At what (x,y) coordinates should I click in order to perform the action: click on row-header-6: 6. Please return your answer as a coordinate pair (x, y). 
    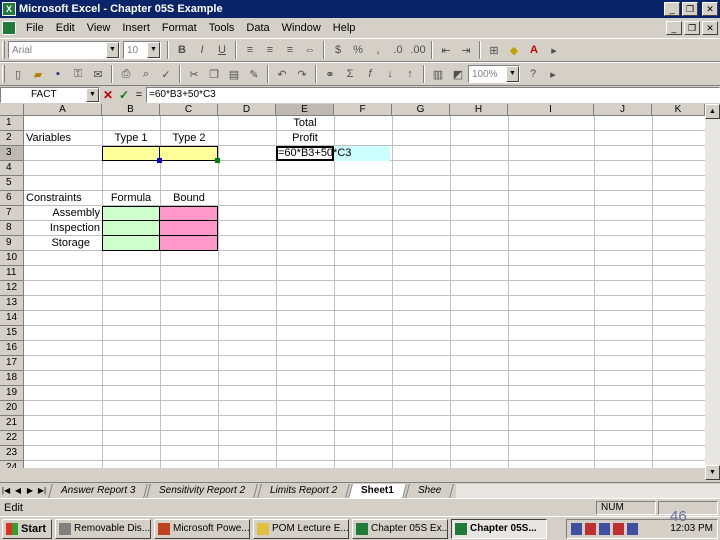
    Looking at the image, I should click on (12, 198).